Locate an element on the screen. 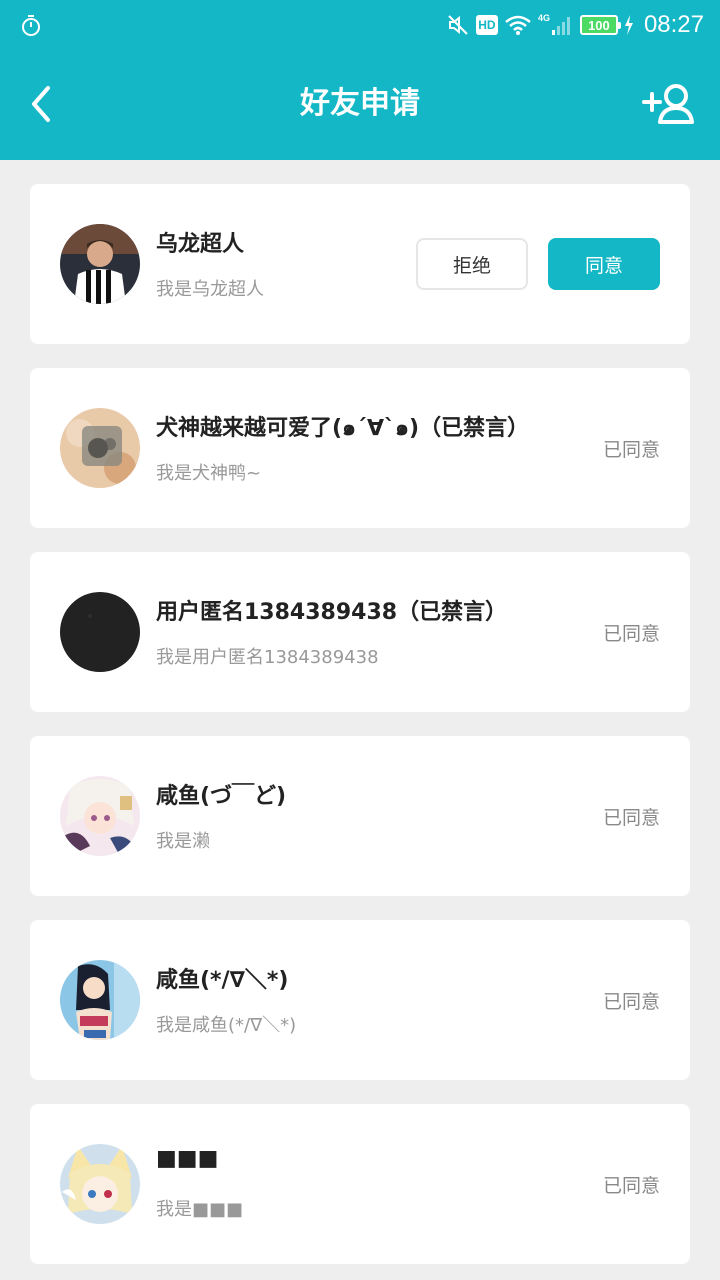  app-header: HD 4G 100 08:27 好友申请 is located at coordinates (360, 80).